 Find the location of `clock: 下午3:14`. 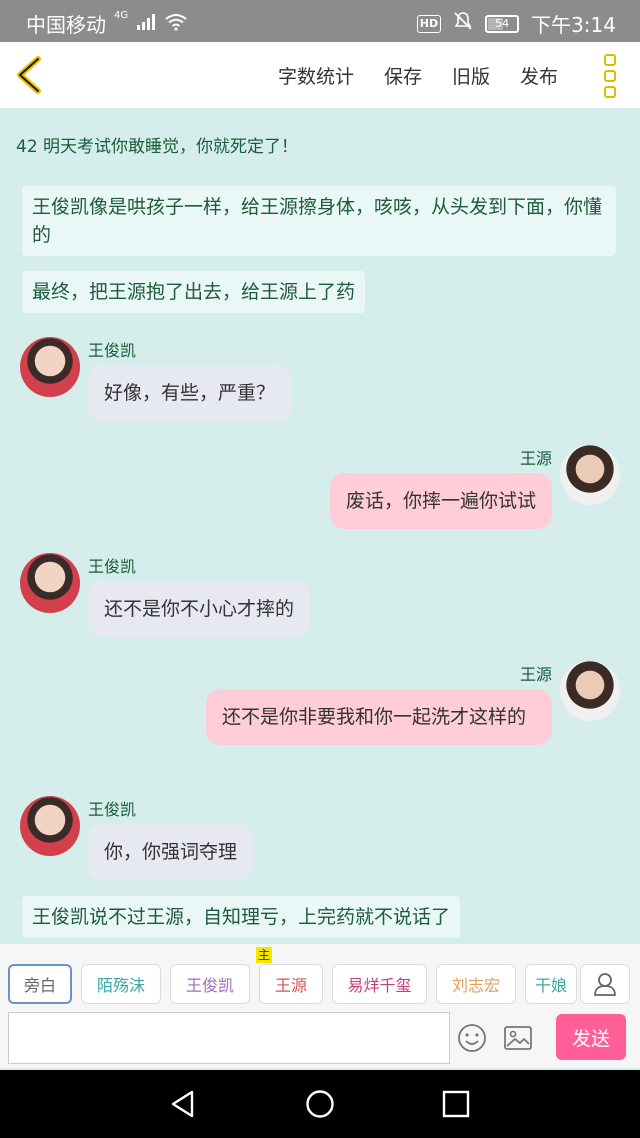

clock: 下午3:14 is located at coordinates (573, 25).